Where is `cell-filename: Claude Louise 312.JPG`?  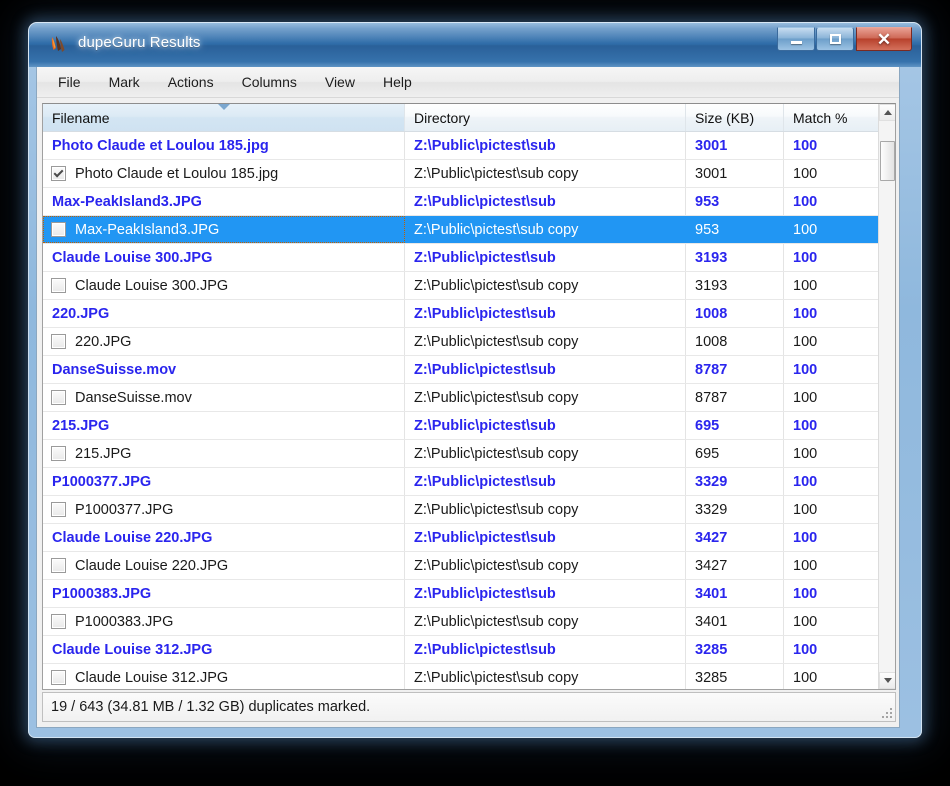 cell-filename: Claude Louise 312.JPG is located at coordinates (224, 676).